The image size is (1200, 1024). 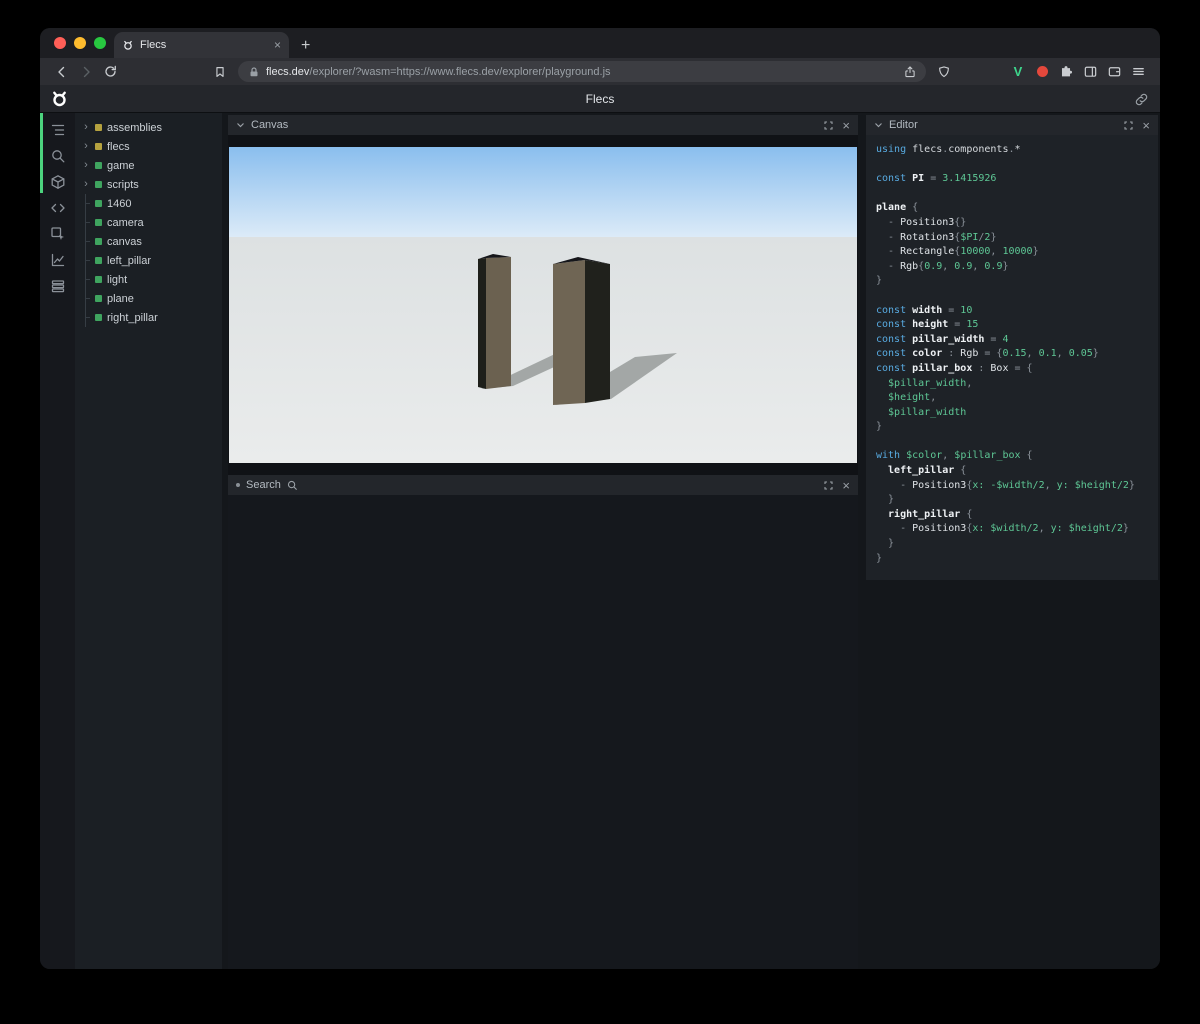 I want to click on tree-item-assemblies: › assemblies, so click(x=148, y=127).